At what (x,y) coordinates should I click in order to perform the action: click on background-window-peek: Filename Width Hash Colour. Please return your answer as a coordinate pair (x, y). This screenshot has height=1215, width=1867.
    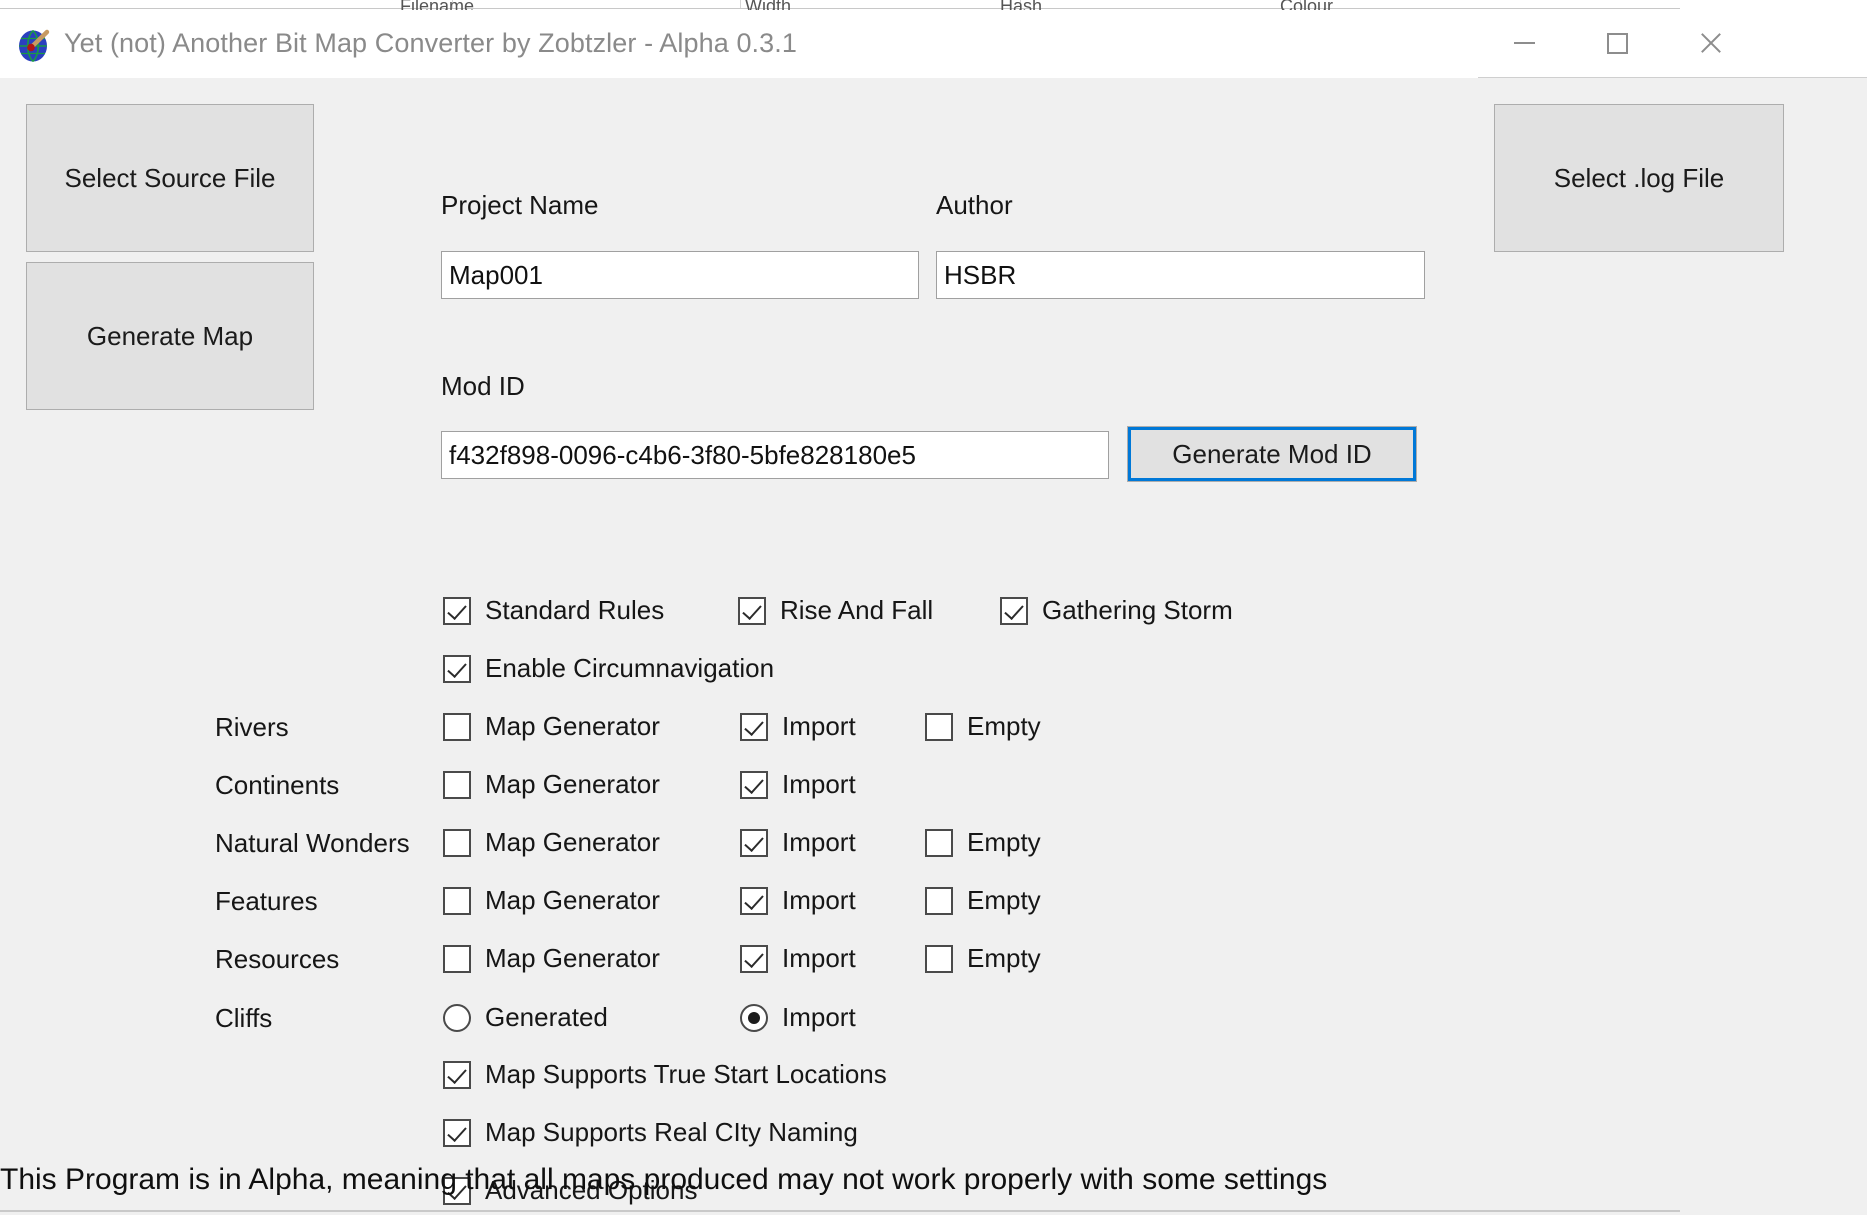
    Looking at the image, I should click on (933, 5).